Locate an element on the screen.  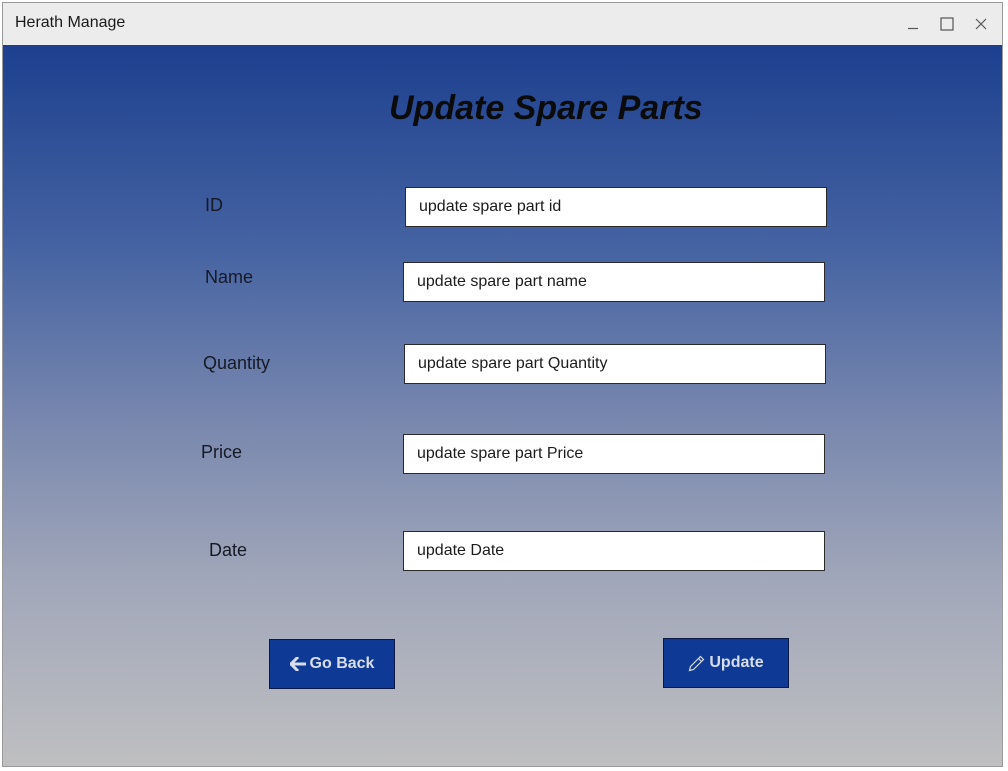
page-title: Update Spare Parts is located at coordinates (546, 108).